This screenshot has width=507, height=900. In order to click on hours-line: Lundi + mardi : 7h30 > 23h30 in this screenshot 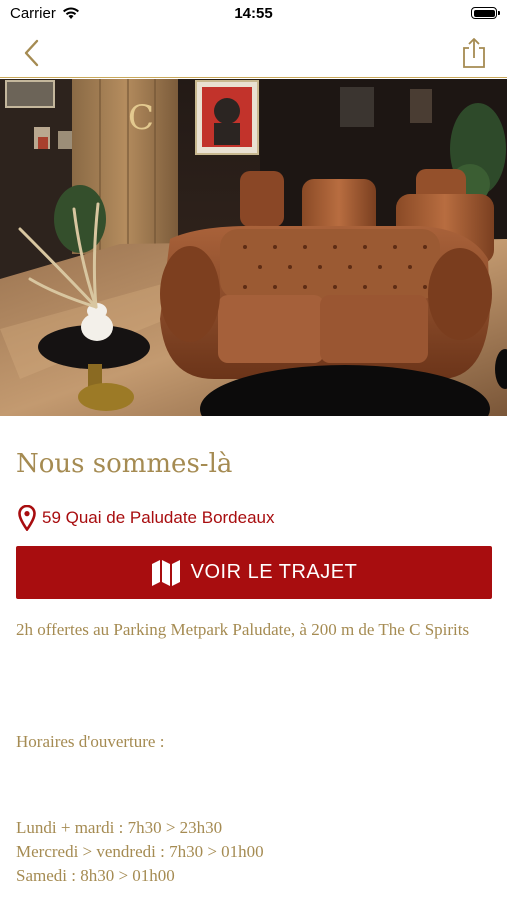, I will do `click(119, 827)`.